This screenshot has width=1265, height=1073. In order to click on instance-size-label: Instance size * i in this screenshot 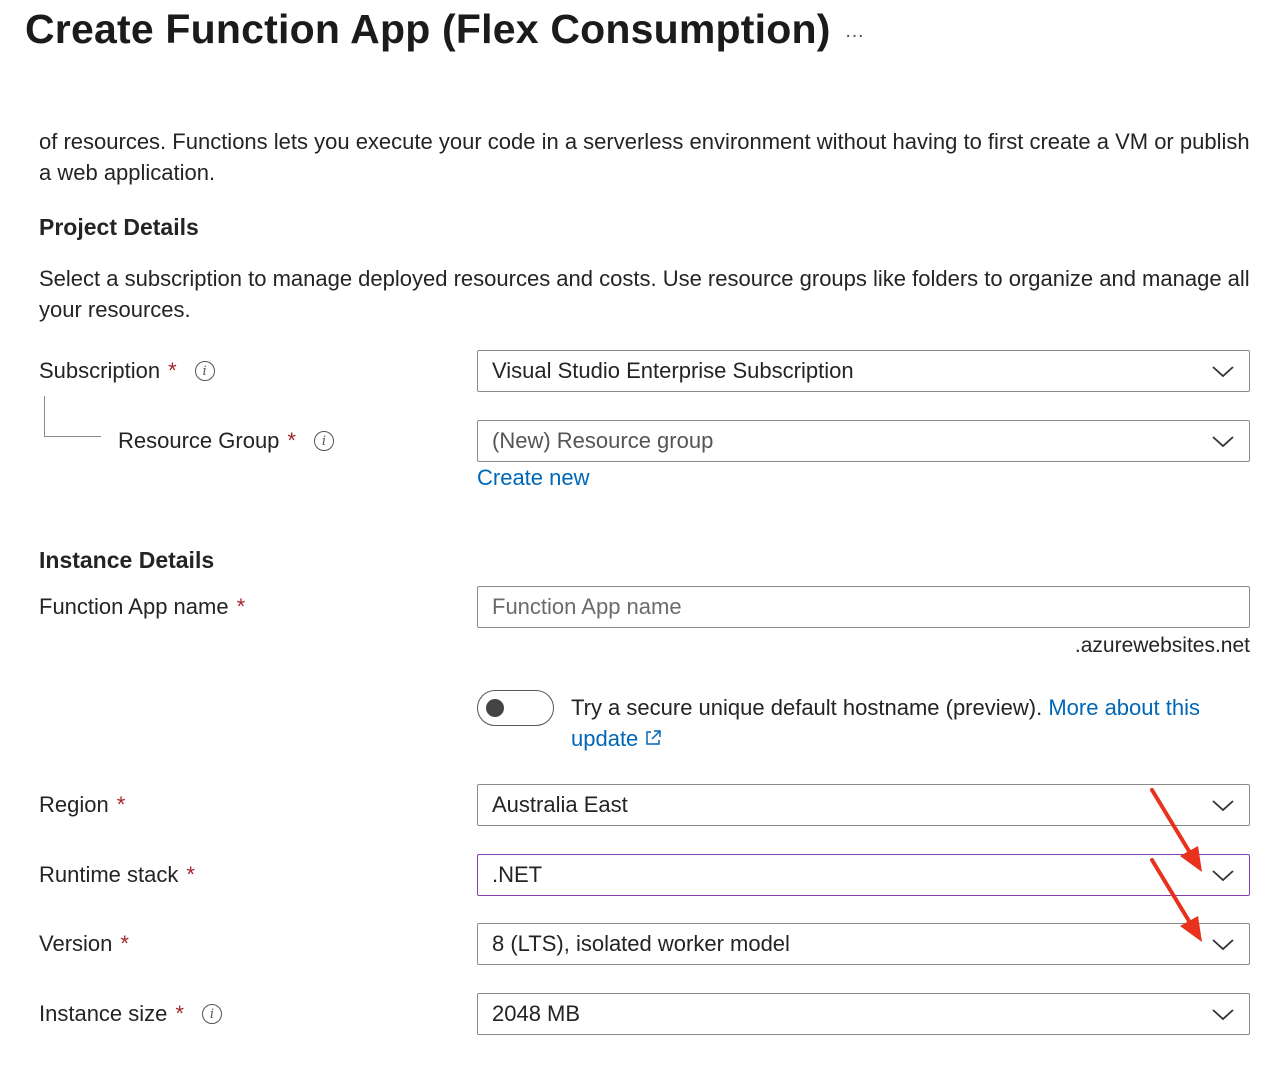, I will do `click(130, 1014)`.